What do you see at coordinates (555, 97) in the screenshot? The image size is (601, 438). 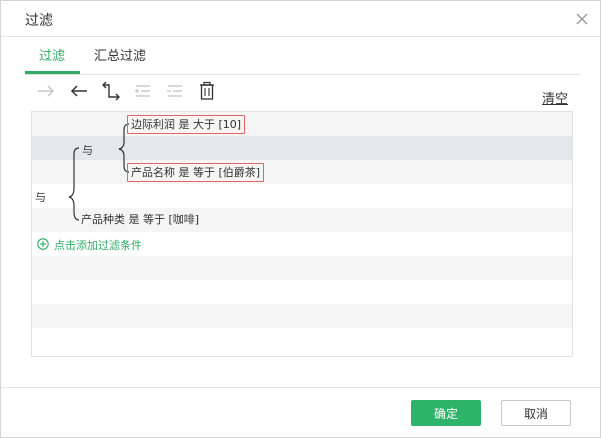 I see `clear-link: 清空` at bounding box center [555, 97].